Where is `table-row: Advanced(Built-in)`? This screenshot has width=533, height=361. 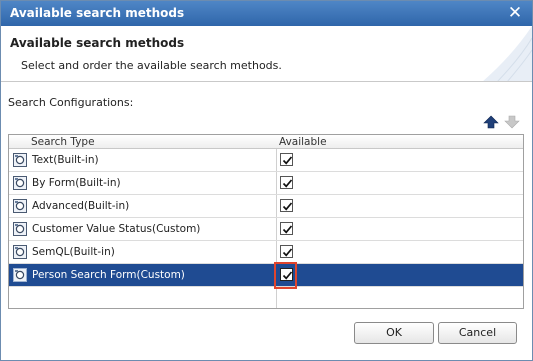 table-row: Advanced(Built-in) is located at coordinates (266, 206).